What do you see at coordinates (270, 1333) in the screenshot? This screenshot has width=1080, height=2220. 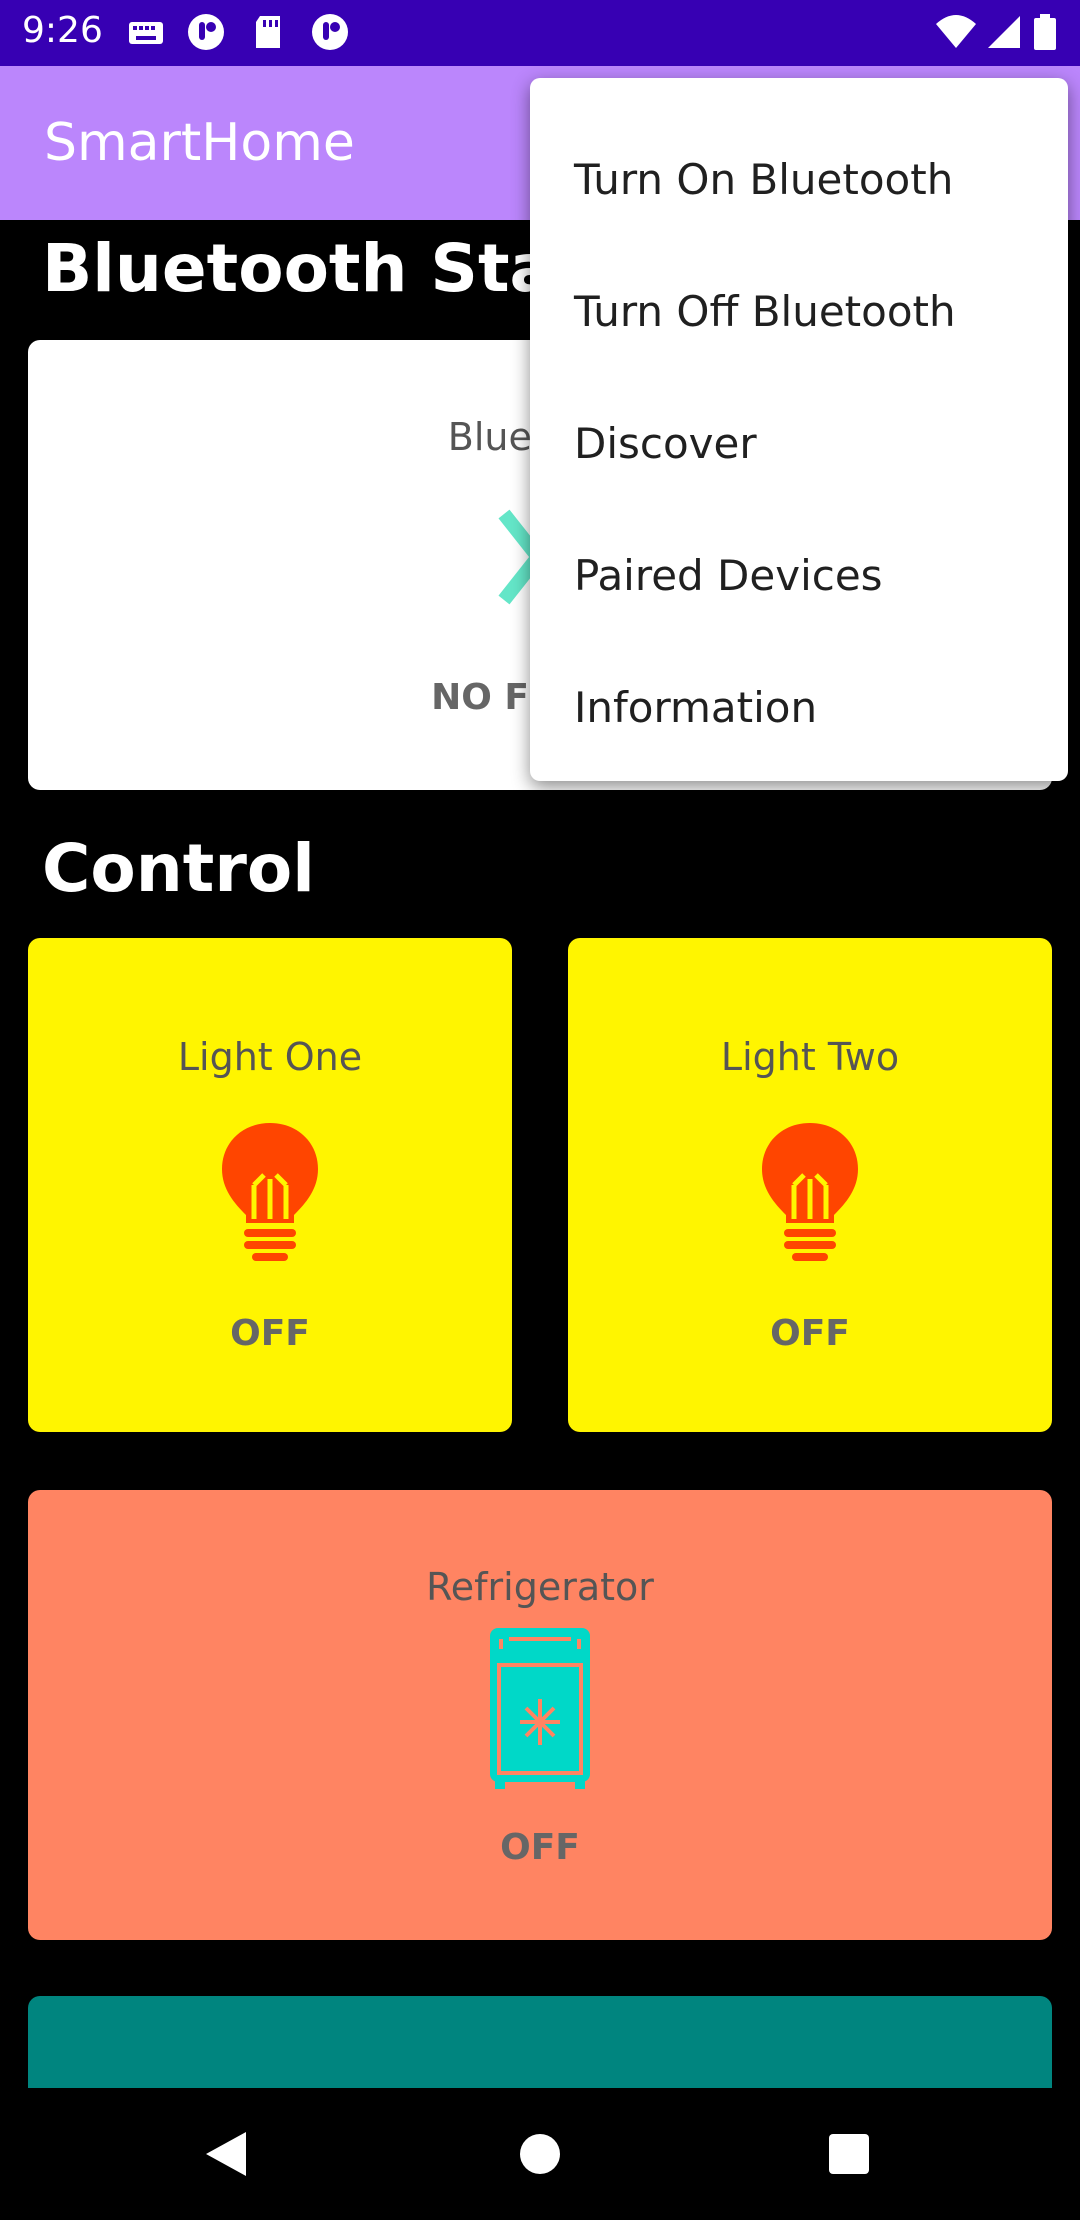 I see `light-one-state: OFF` at bounding box center [270, 1333].